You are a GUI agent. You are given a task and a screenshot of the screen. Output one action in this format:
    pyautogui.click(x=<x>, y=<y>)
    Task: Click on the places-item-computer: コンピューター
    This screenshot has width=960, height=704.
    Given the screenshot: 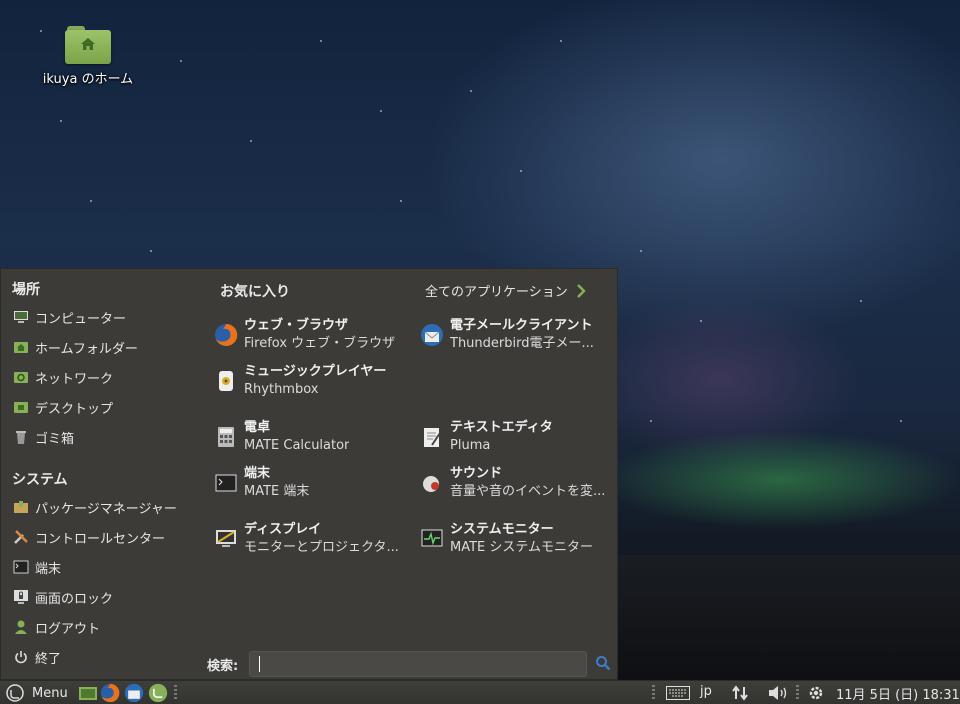 What is the action you would take?
    pyautogui.click(x=69, y=317)
    